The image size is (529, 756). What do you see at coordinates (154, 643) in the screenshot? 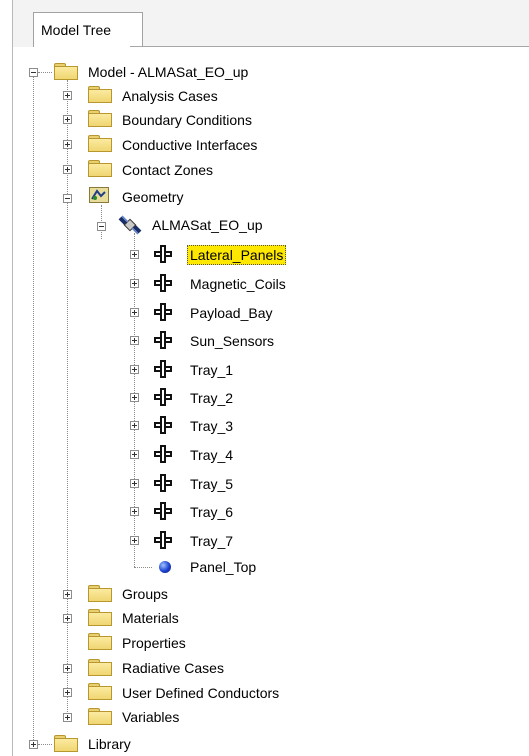
I see `tree-item-properties: Properties` at bounding box center [154, 643].